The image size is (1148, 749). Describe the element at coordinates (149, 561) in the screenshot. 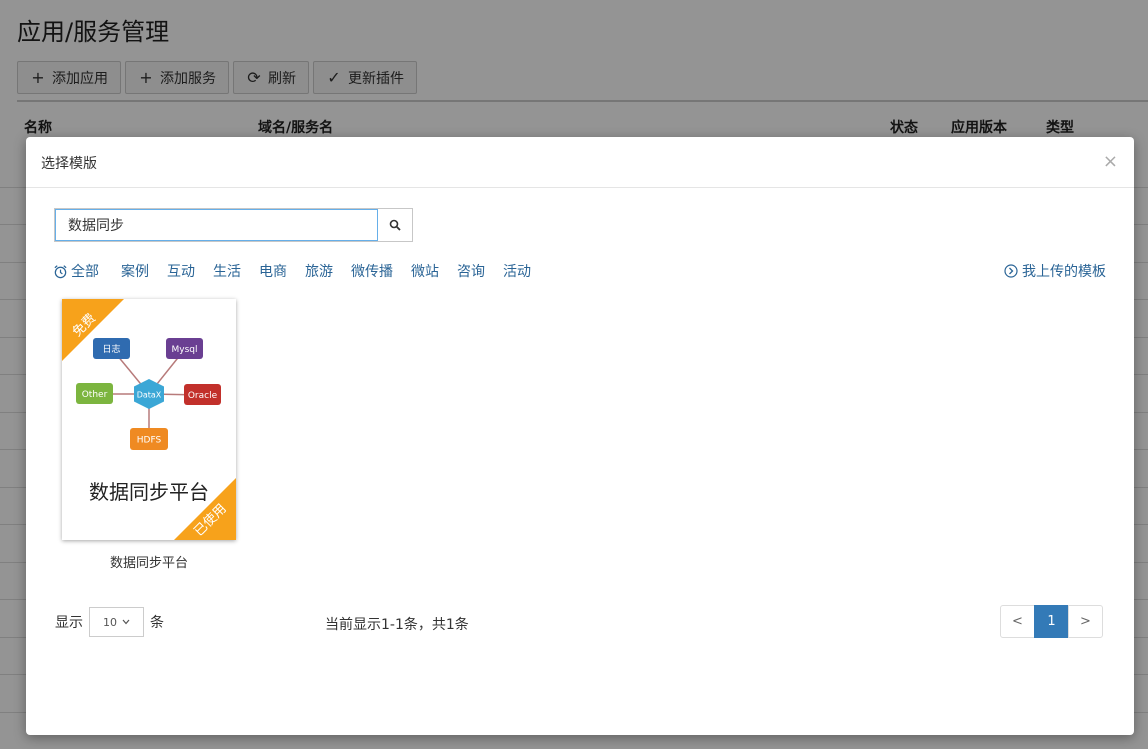

I see `template-name: 数据同步平台` at that location.